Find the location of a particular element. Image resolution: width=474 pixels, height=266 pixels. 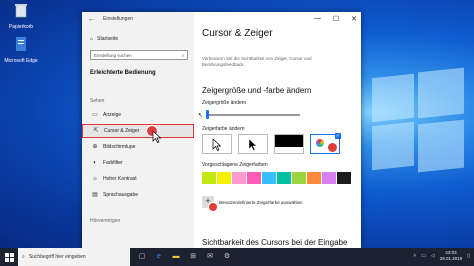

sidebar-item-label: Bildschirmlupe is located at coordinates (119, 147).